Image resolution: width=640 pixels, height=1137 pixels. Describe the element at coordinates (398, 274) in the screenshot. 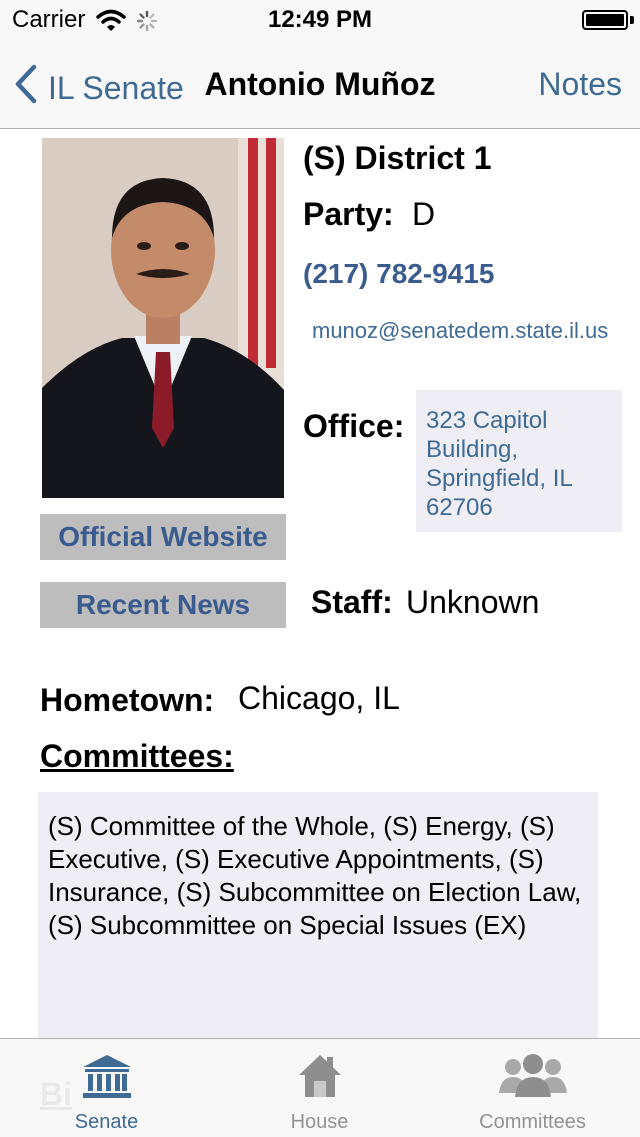

I see `phone-link: (217) 782-9415` at that location.